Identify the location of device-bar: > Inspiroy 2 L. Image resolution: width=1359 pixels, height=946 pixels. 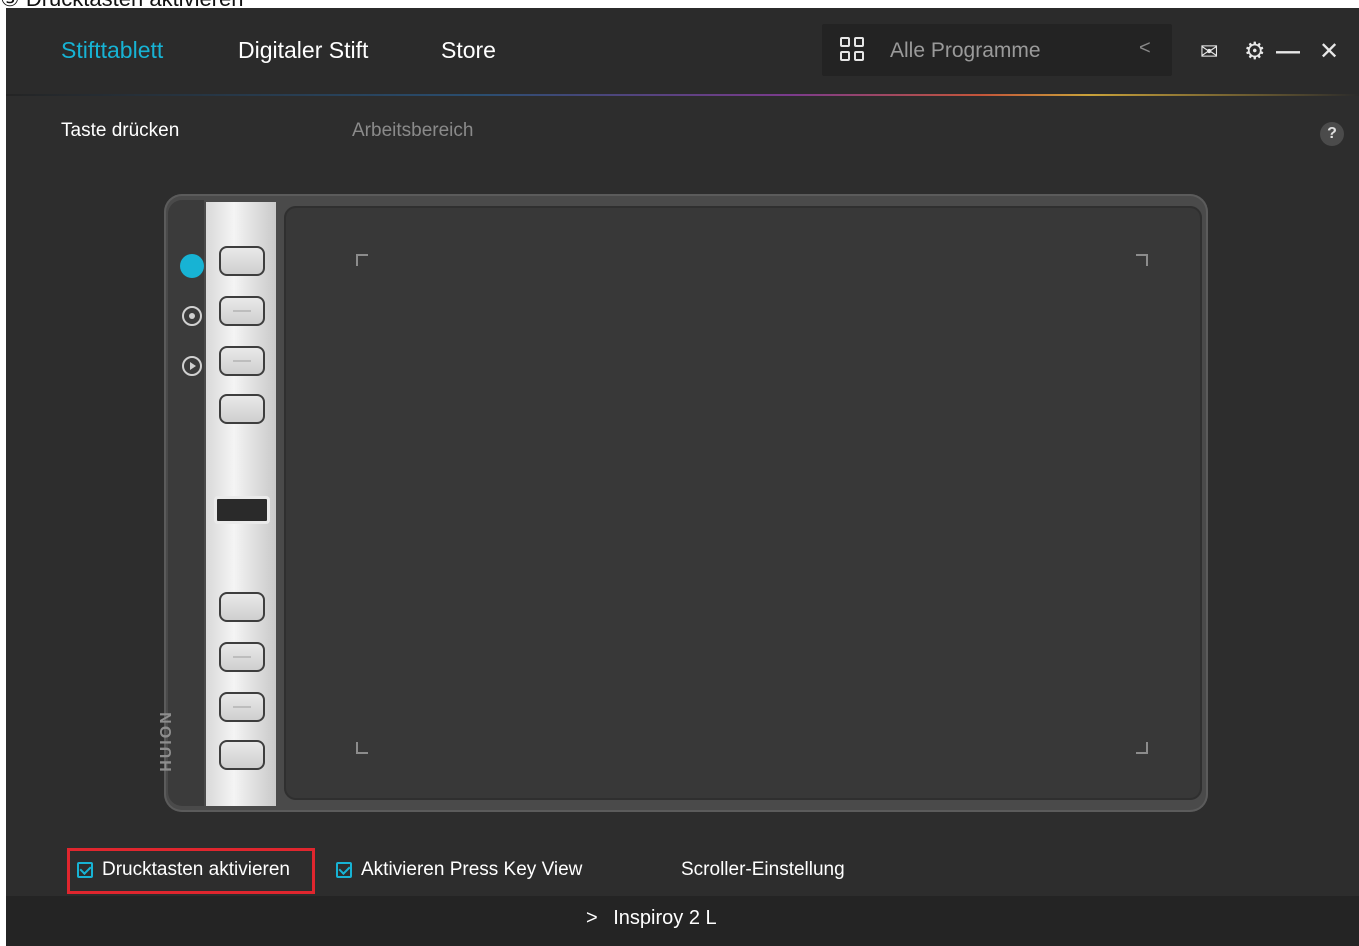
(682, 921).